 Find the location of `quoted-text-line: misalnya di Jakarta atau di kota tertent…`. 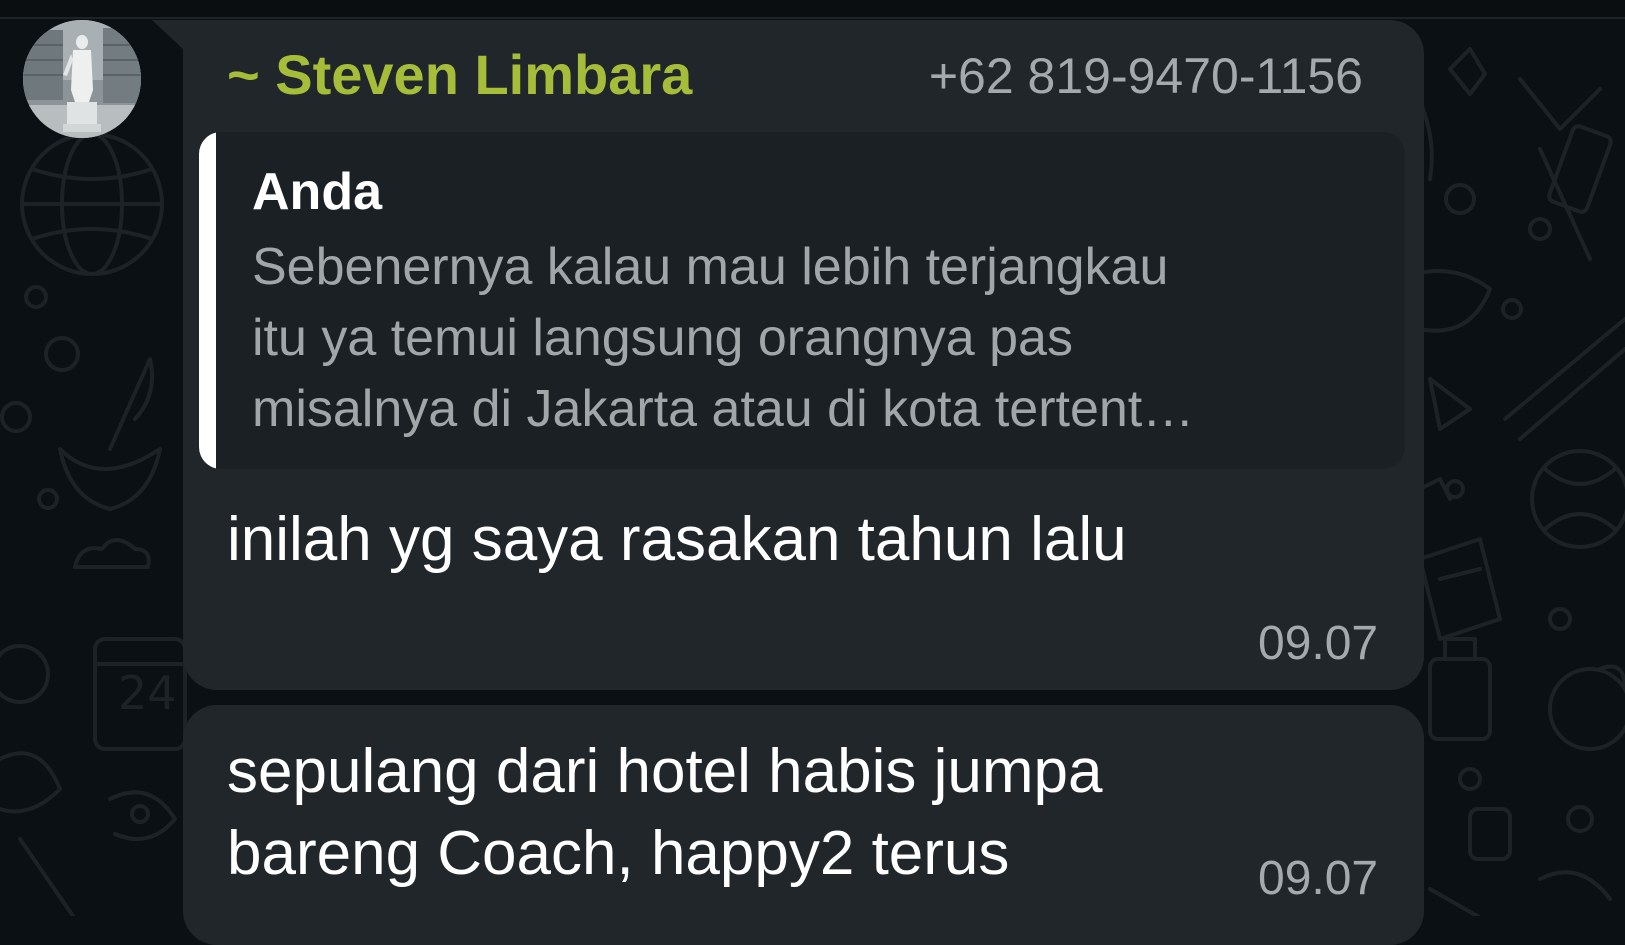

quoted-text-line: misalnya di Jakarta atau di kota tertent… is located at coordinates (723, 409).